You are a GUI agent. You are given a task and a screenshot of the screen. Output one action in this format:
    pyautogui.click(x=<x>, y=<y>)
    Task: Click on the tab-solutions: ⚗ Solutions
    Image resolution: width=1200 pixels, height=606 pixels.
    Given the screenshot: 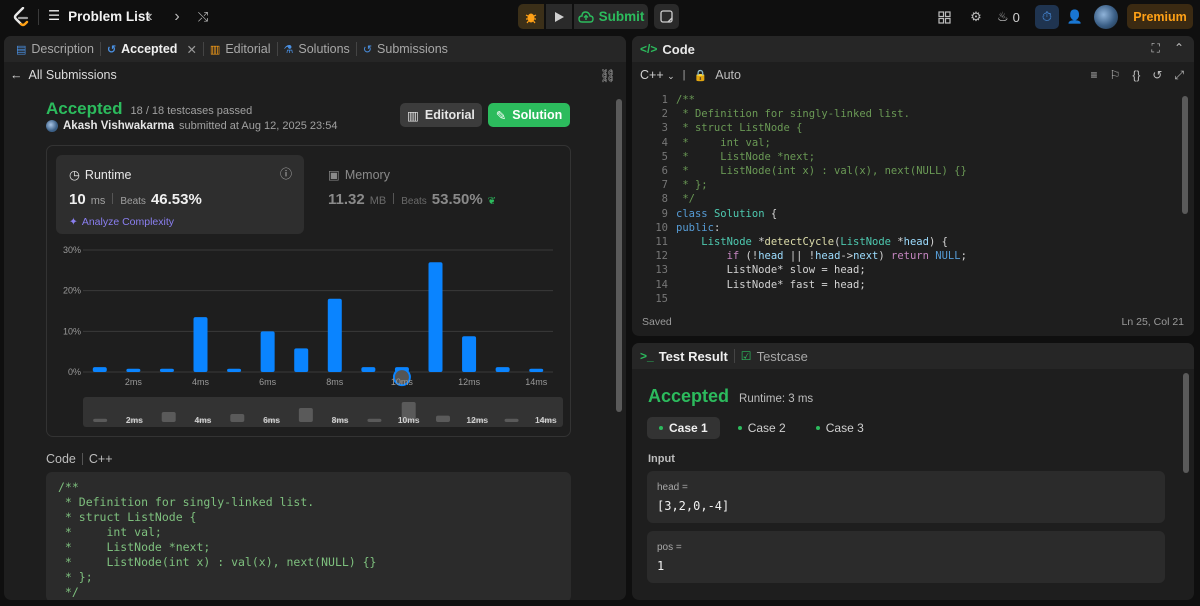 What is the action you would take?
    pyautogui.click(x=317, y=49)
    